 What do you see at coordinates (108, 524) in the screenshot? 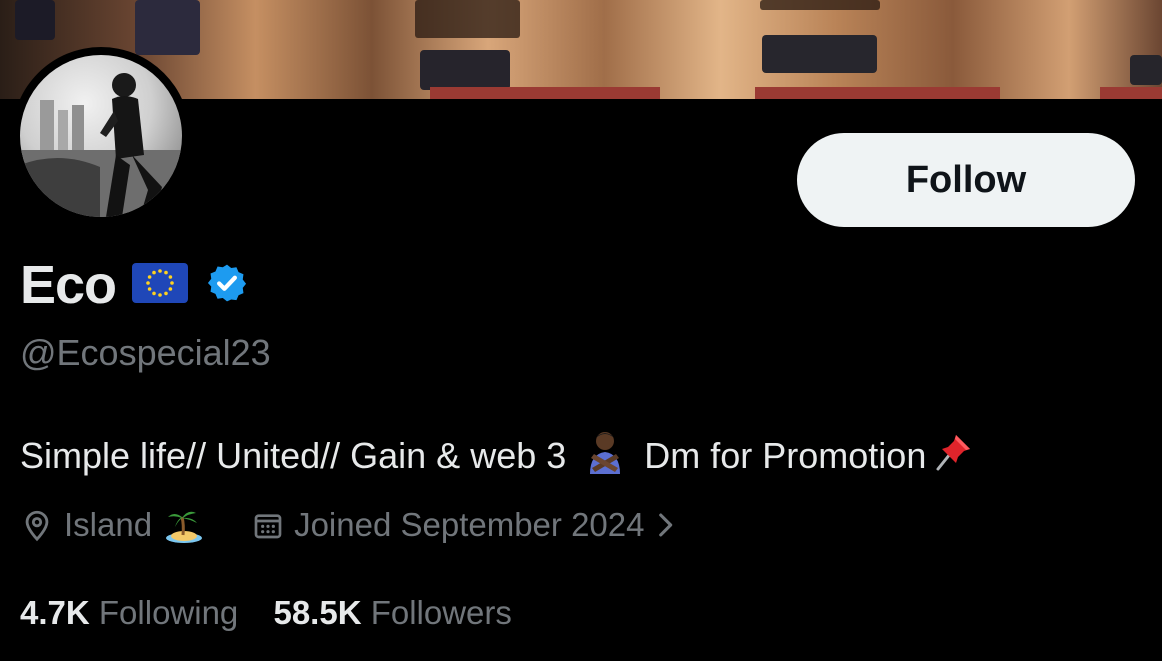
I see `location-text: Island` at bounding box center [108, 524].